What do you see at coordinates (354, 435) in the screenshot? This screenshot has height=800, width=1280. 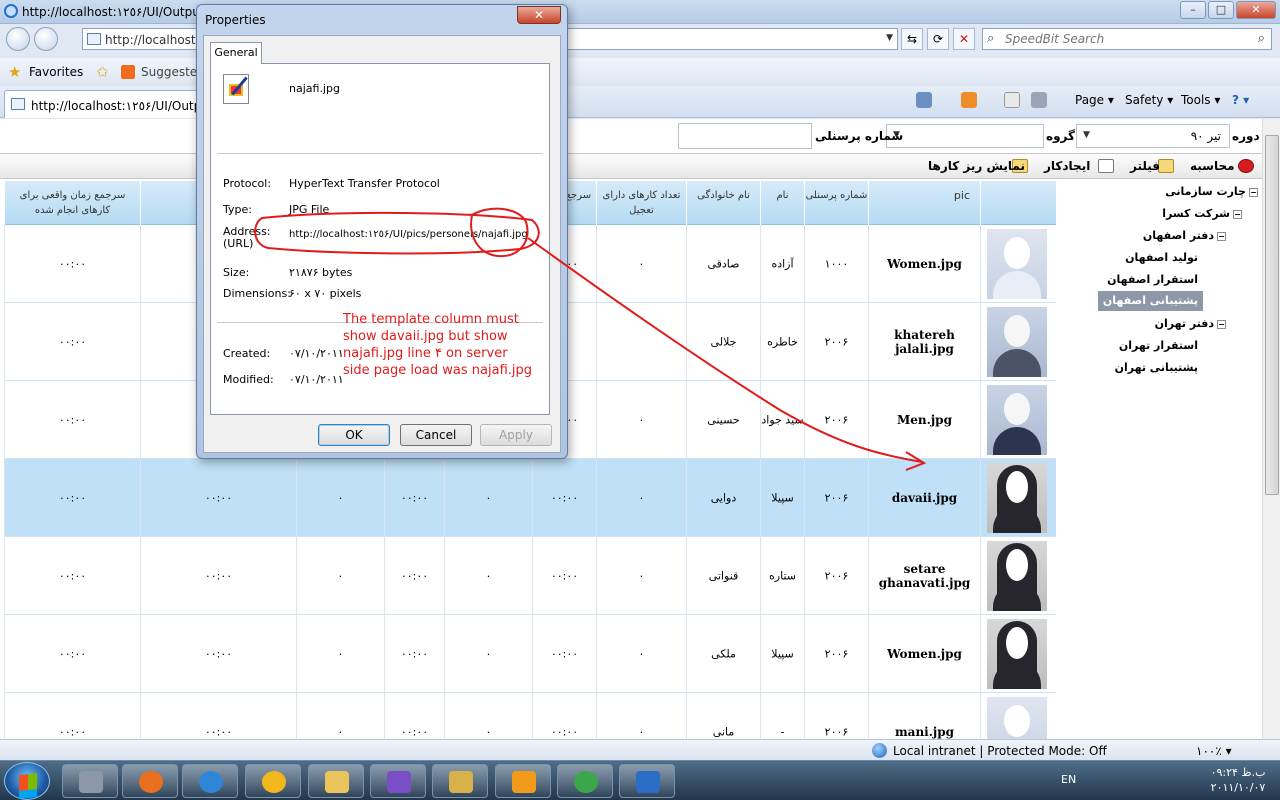 I see `ok-button: OK` at bounding box center [354, 435].